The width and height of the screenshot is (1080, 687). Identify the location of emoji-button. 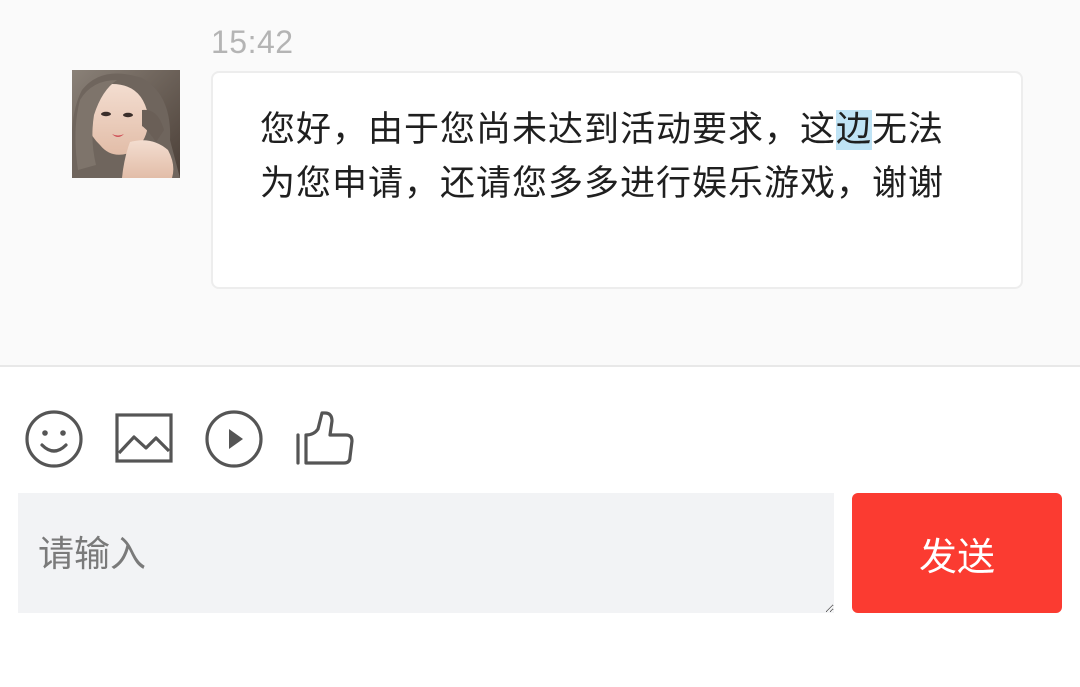
(54, 438).